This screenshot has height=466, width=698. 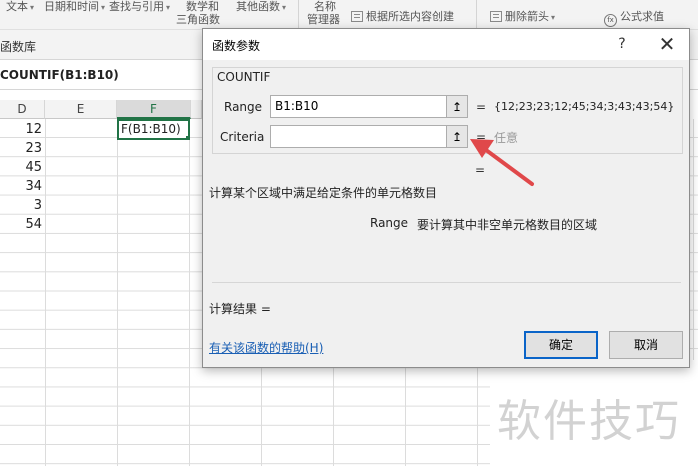 I want to click on criteria-equals: =, so click(x=481, y=137).